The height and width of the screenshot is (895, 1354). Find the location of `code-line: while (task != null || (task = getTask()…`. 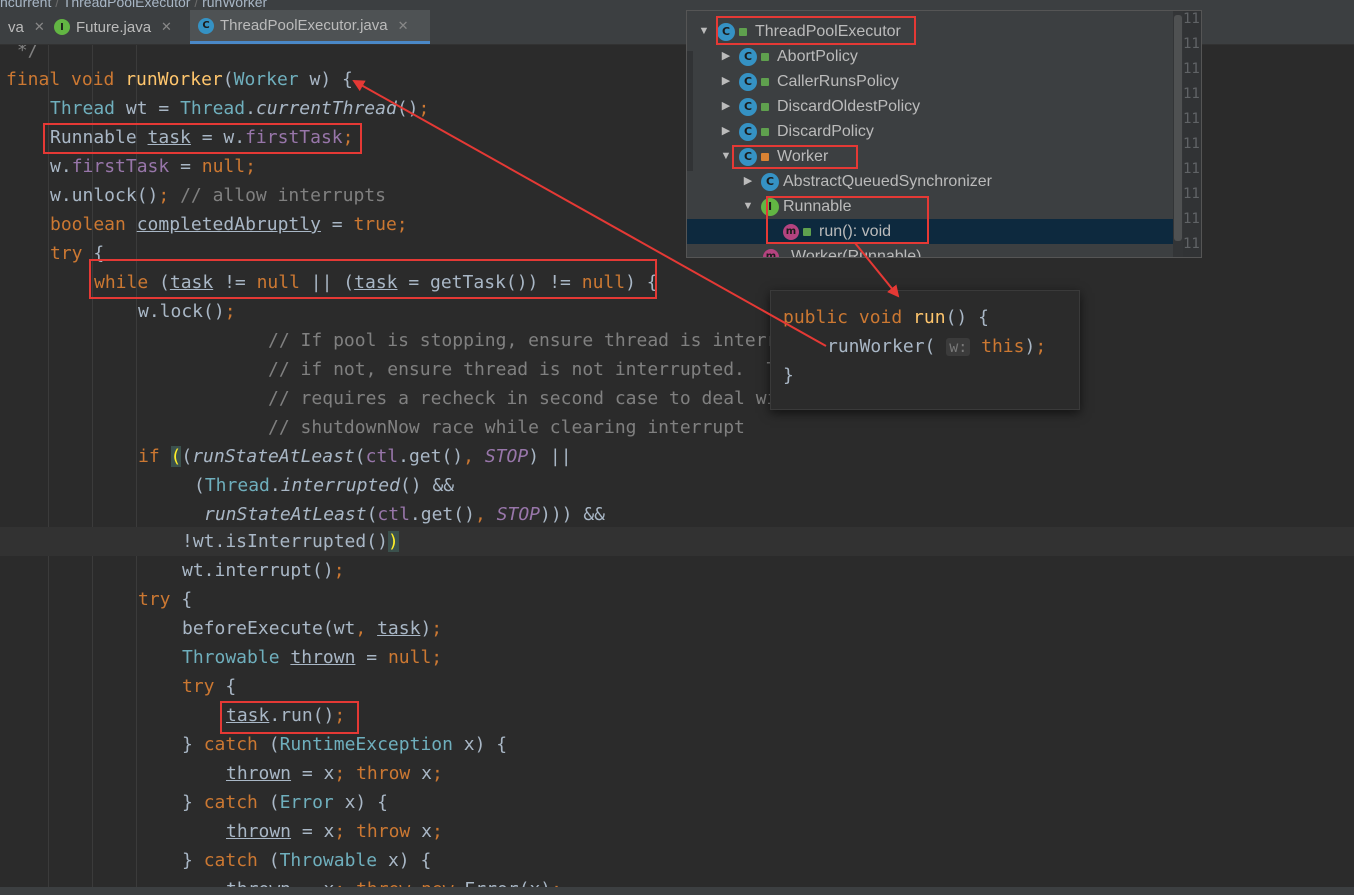

code-line: while (task != null || (task = getTask()… is located at coordinates (376, 282).